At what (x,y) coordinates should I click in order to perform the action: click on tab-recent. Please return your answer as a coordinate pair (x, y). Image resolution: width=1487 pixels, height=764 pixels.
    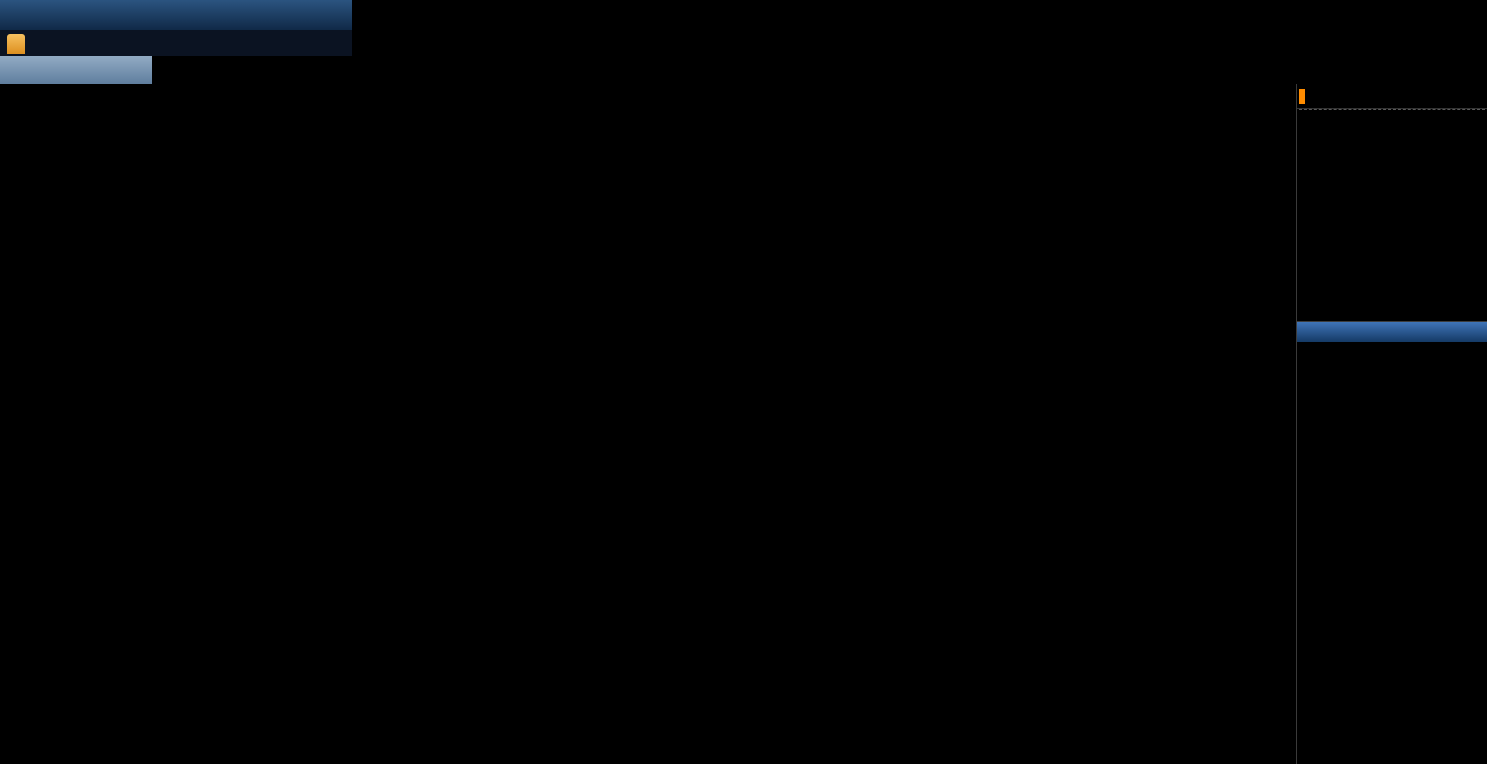
    Looking at the image, I should click on (16, 44).